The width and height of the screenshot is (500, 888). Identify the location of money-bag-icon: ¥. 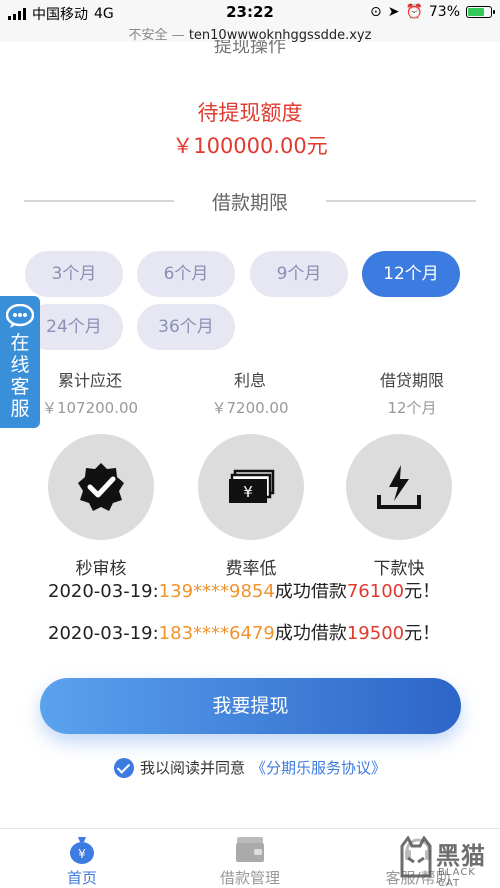
(82, 850).